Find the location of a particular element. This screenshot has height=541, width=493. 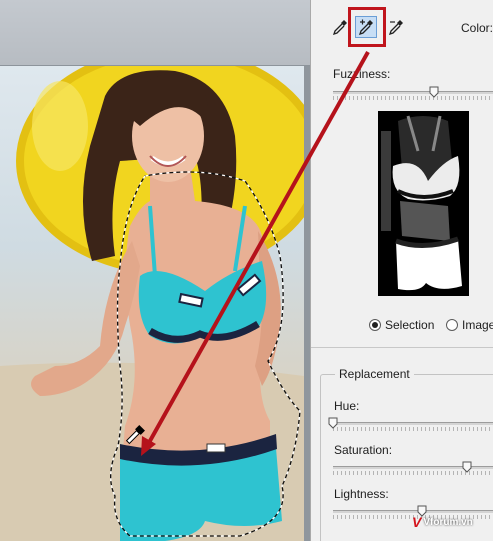

saturation-label: Saturation: is located at coordinates (363, 450).